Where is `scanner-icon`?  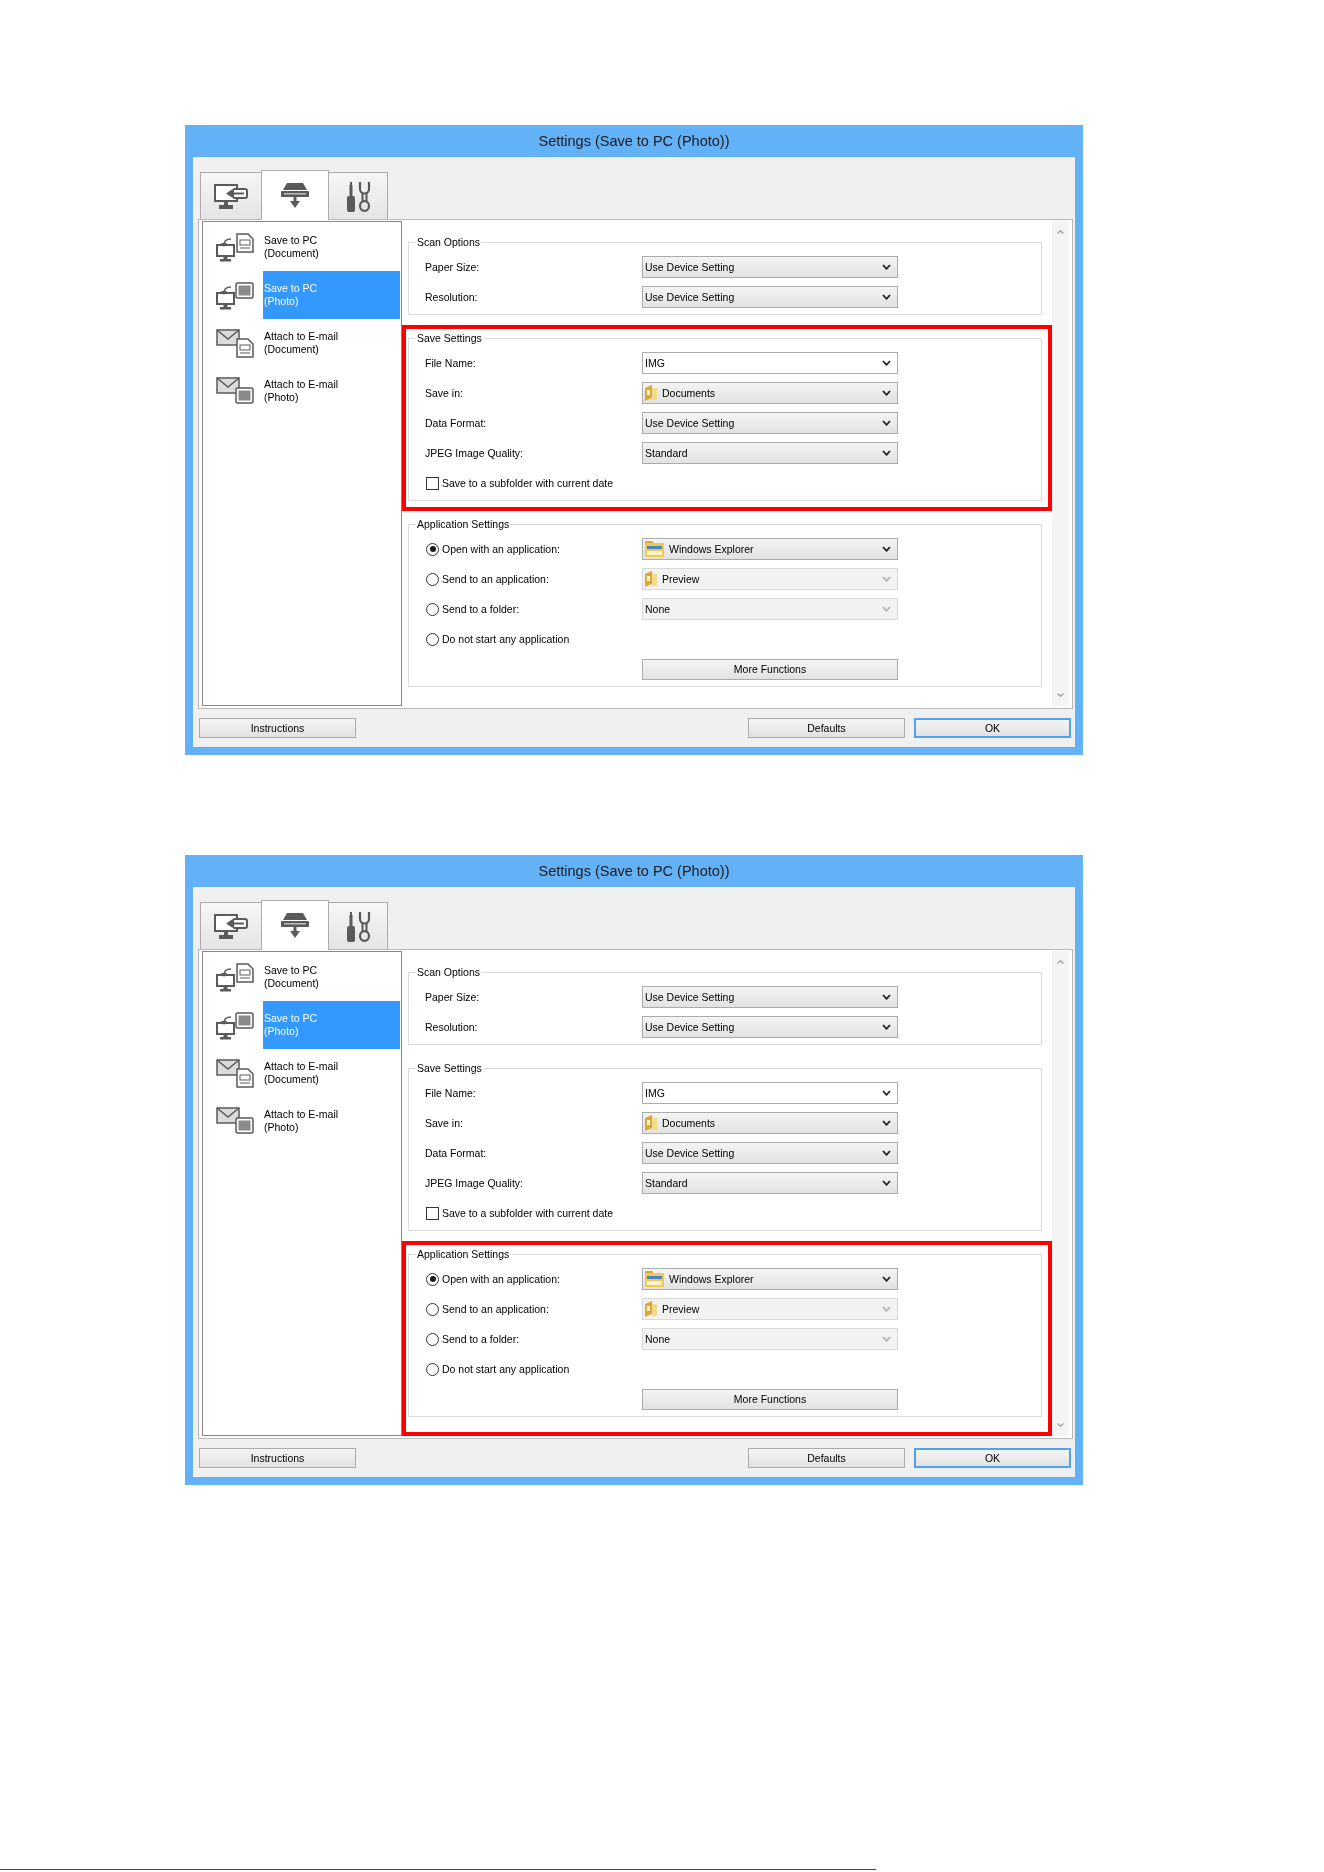 scanner-icon is located at coordinates (295, 194).